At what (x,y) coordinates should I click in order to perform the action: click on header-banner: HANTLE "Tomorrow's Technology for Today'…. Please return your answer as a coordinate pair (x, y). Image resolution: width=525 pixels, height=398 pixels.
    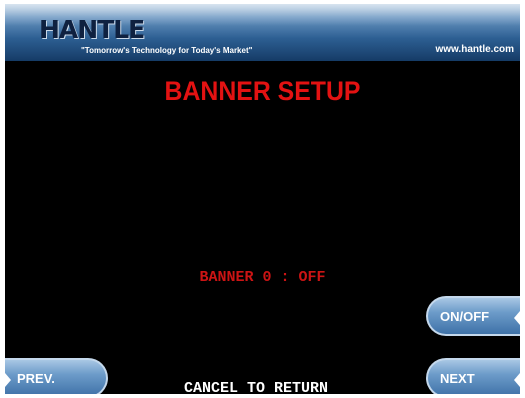
    Looking at the image, I should click on (262, 32).